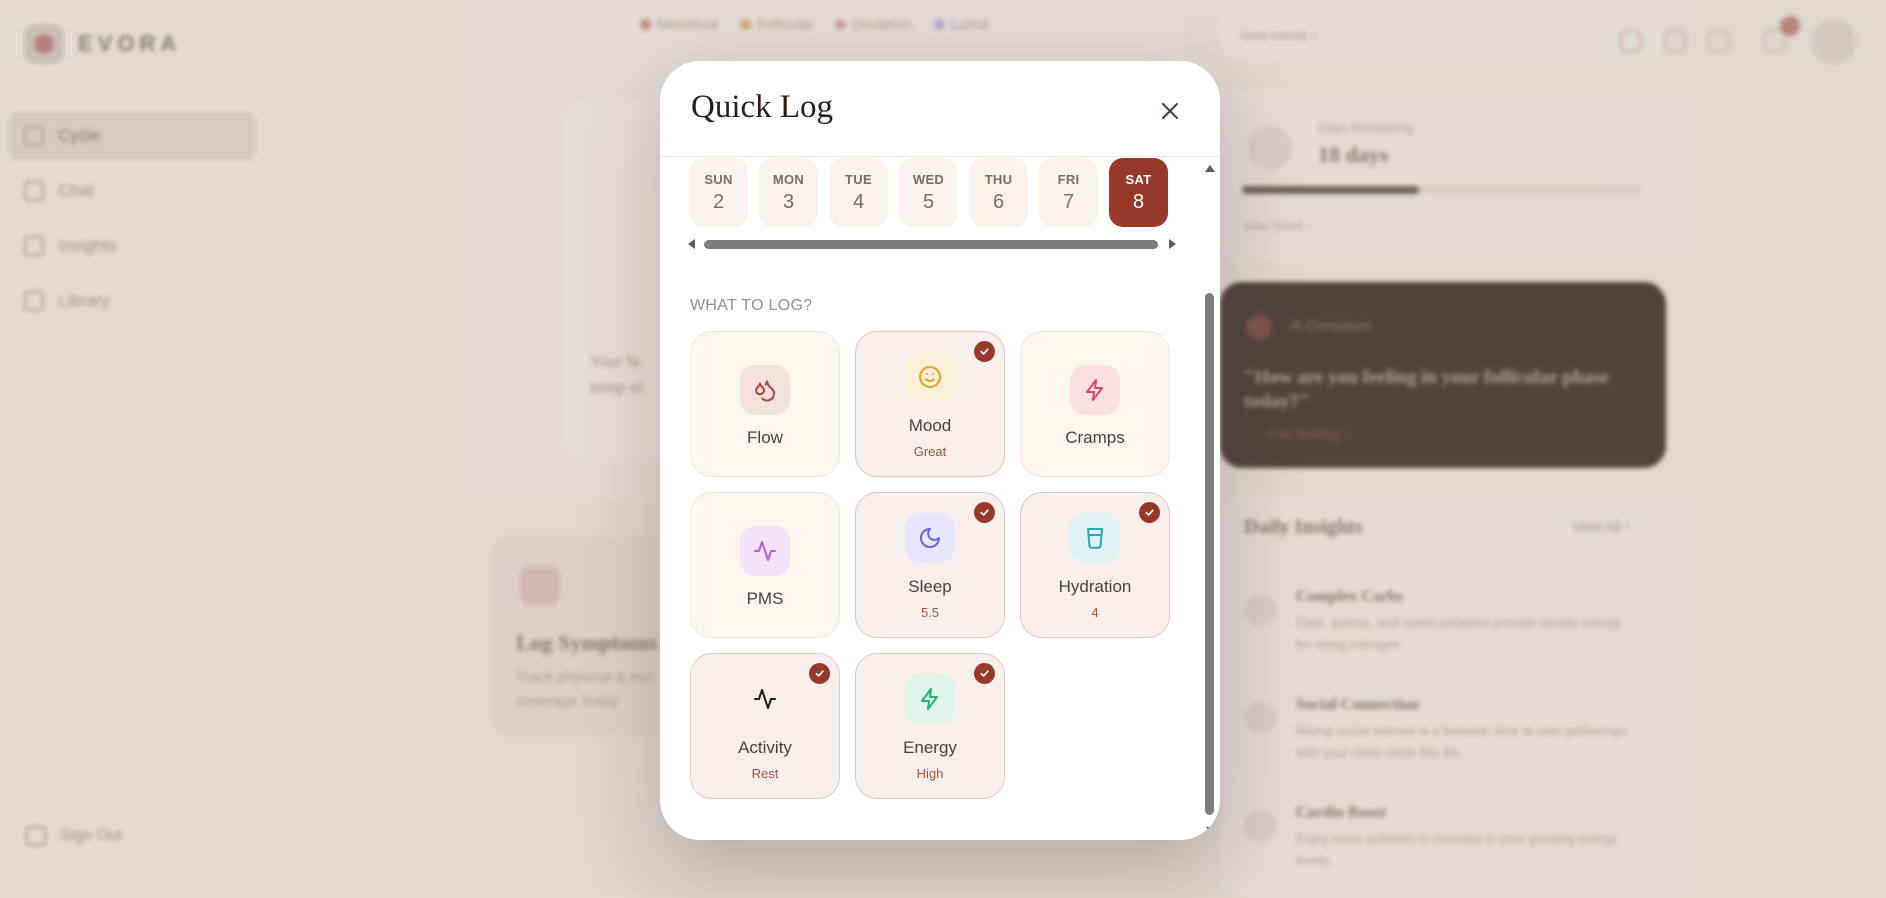 The height and width of the screenshot is (898, 1886). Describe the element at coordinates (930, 726) in the screenshot. I see `log-tile-energy: Energy High` at that location.